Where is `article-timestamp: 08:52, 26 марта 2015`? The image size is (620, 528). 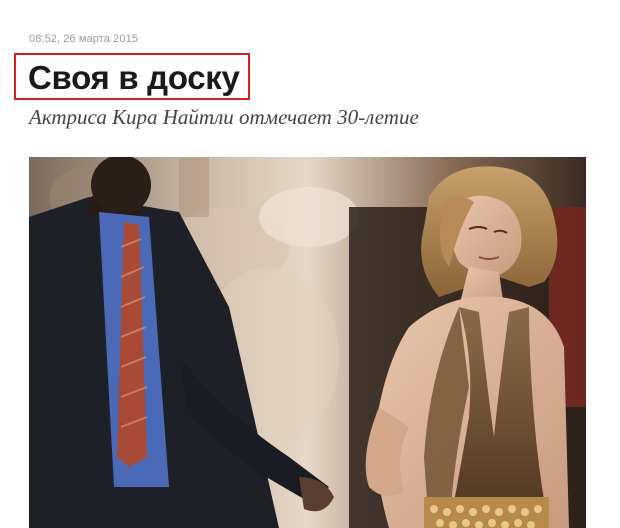
article-timestamp: 08:52, 26 марта 2015 is located at coordinates (84, 39).